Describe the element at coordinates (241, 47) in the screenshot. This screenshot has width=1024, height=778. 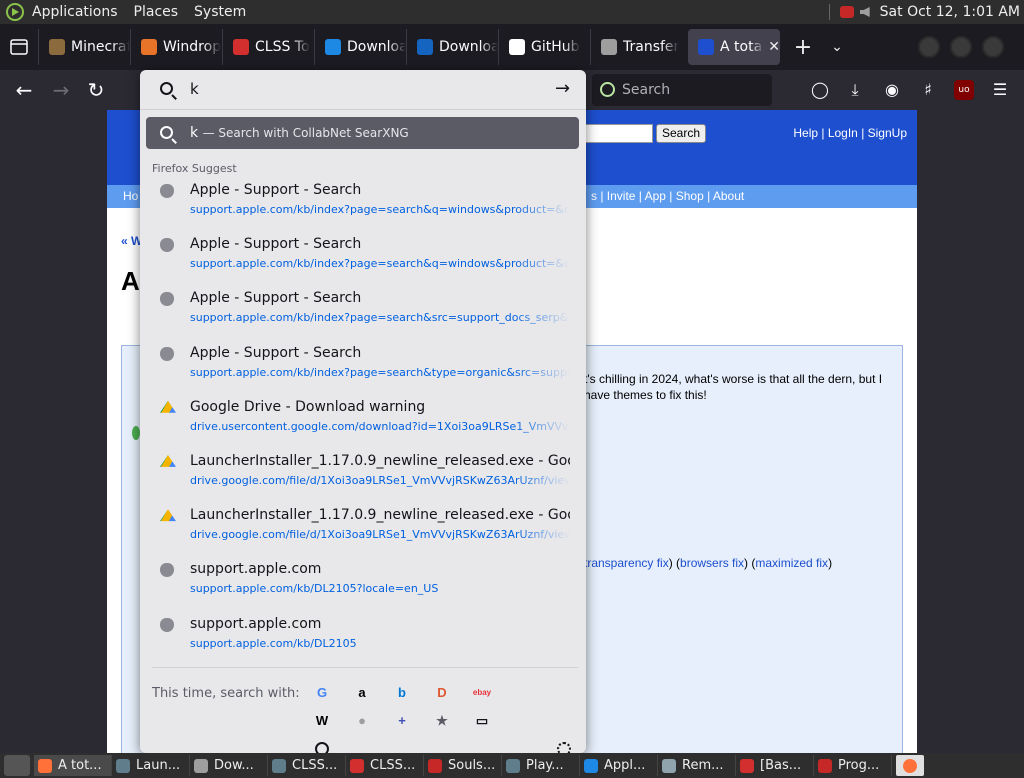
I see `clss-icon` at that location.